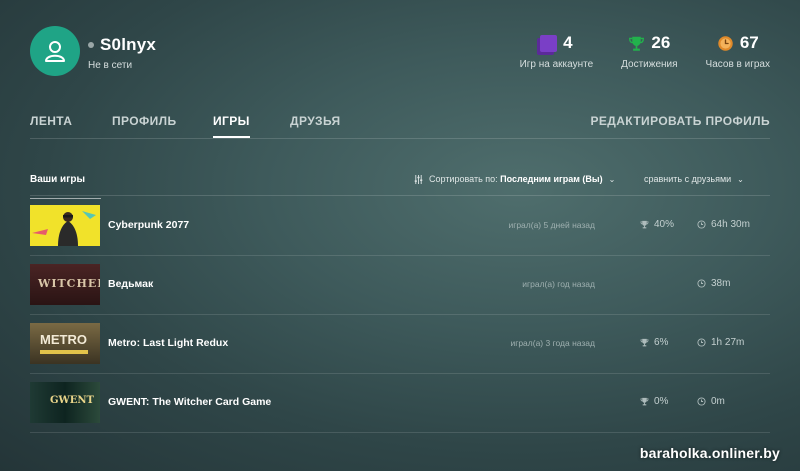 The height and width of the screenshot is (471, 800). I want to click on game-title: GWENT: The Witcher Card Game, so click(190, 402).